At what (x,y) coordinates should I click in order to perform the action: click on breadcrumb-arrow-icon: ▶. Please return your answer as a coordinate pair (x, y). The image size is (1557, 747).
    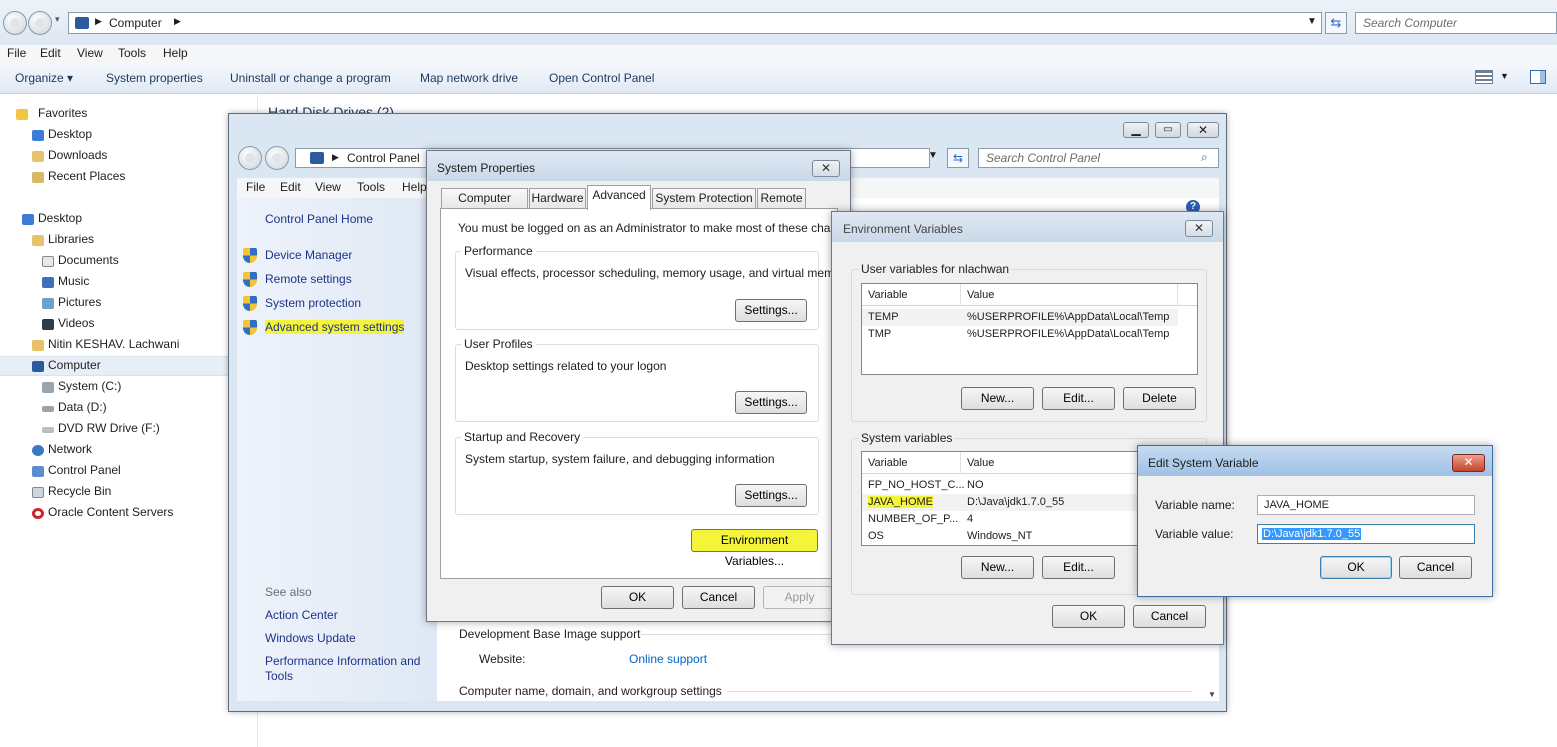
    Looking at the image, I should click on (177, 21).